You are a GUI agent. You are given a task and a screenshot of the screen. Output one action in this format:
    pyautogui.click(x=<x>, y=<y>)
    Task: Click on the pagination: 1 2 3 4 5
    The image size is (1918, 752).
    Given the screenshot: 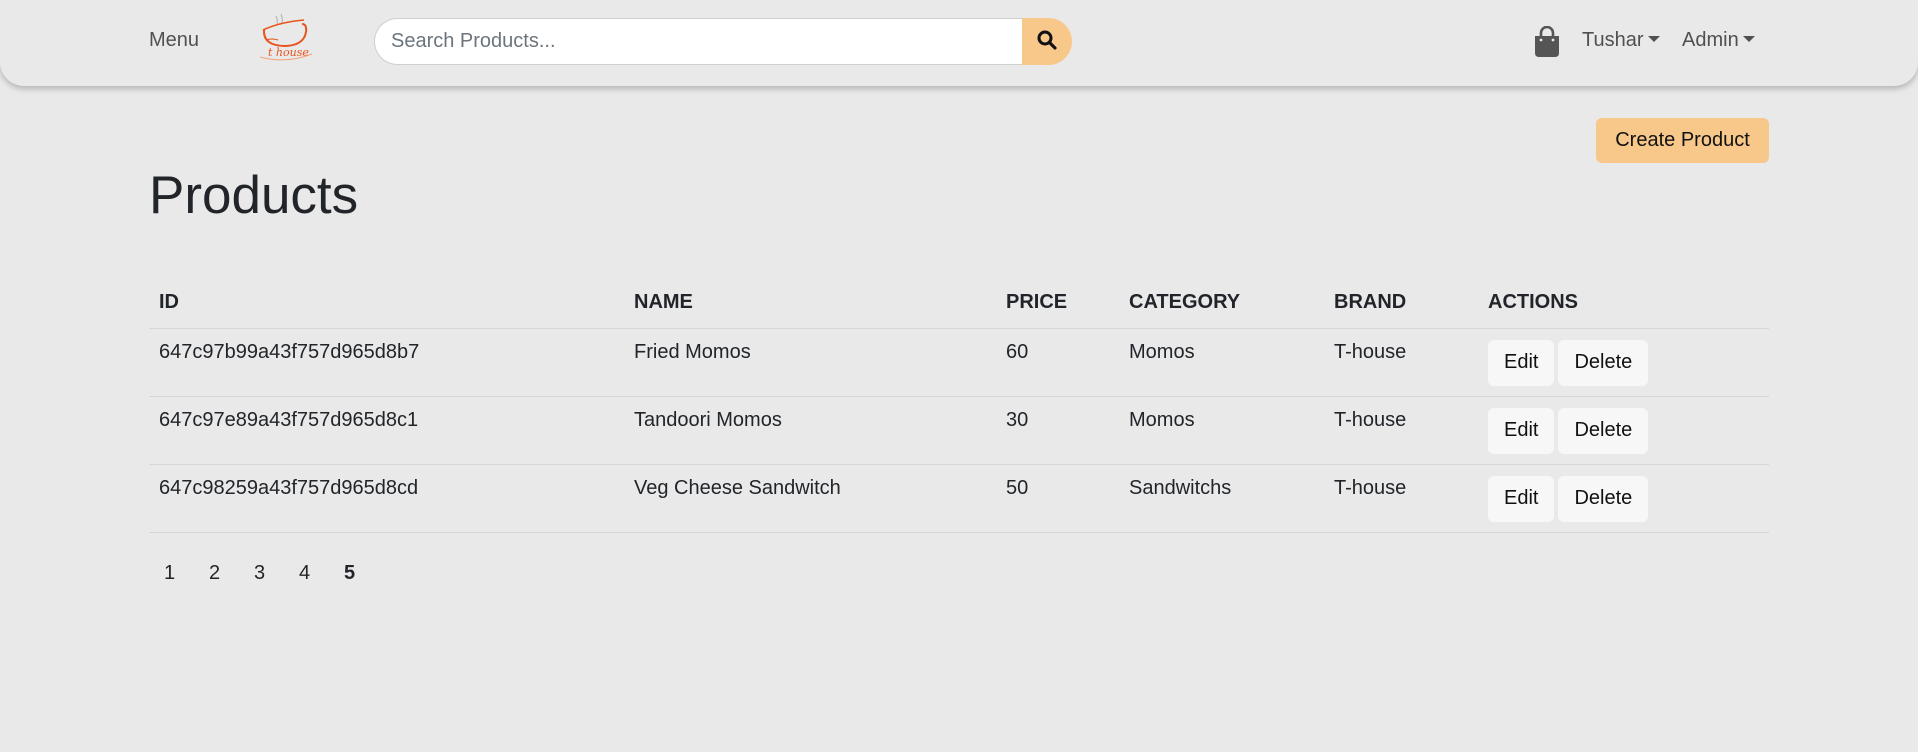 What is the action you would take?
    pyautogui.click(x=261, y=573)
    